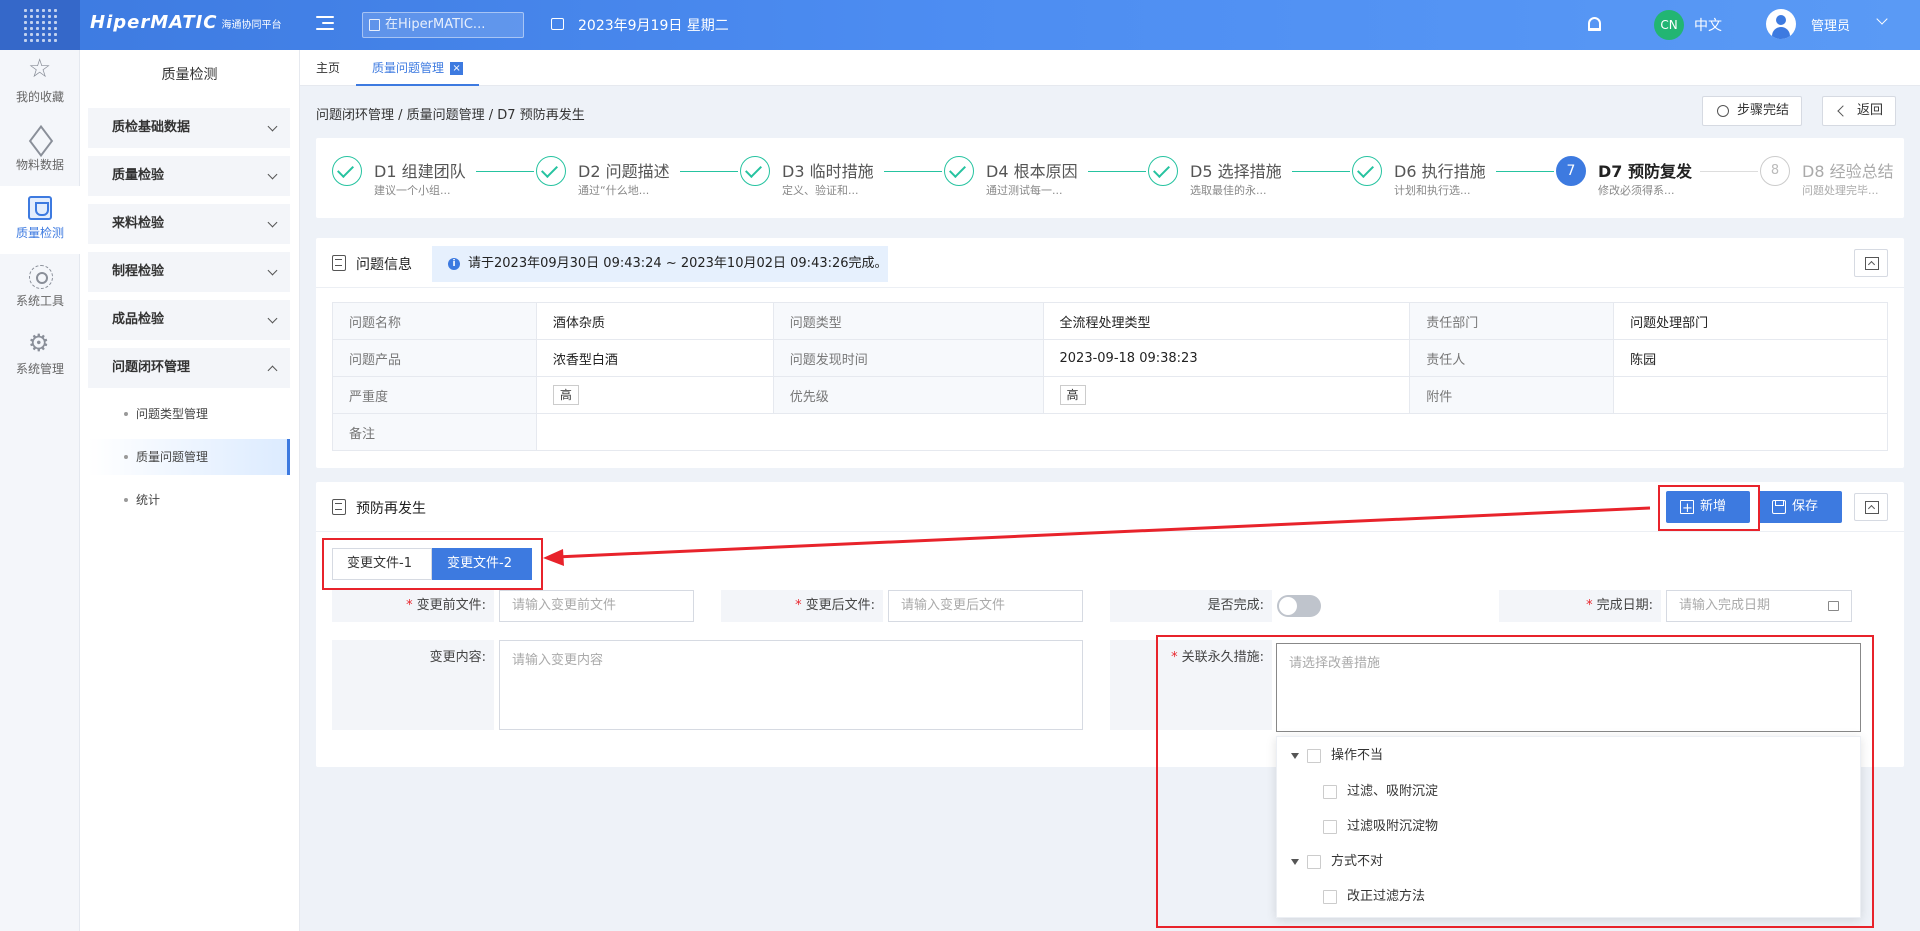 This screenshot has height=931, width=1920. I want to click on table-row: 问题名称 酒体杂质 问题类型 全流程处理类型 责任部门 问题处理部门, so click(1110, 321).